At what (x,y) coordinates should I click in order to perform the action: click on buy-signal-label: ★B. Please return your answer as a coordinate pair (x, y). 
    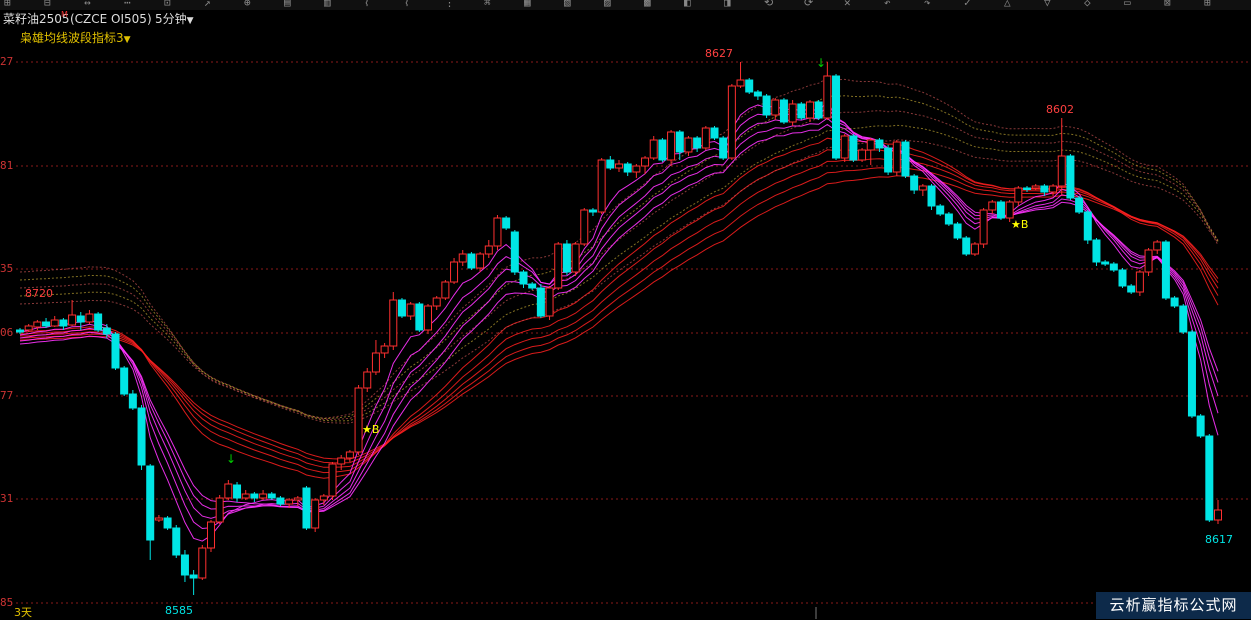
    Looking at the image, I should click on (370, 429).